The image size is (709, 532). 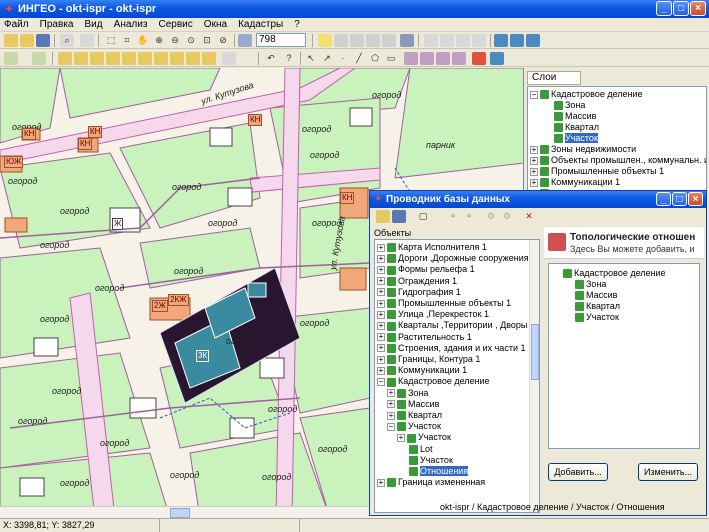 What do you see at coordinates (424, 437) in the screenshot?
I see `tree-item: + Участок` at bounding box center [424, 437].